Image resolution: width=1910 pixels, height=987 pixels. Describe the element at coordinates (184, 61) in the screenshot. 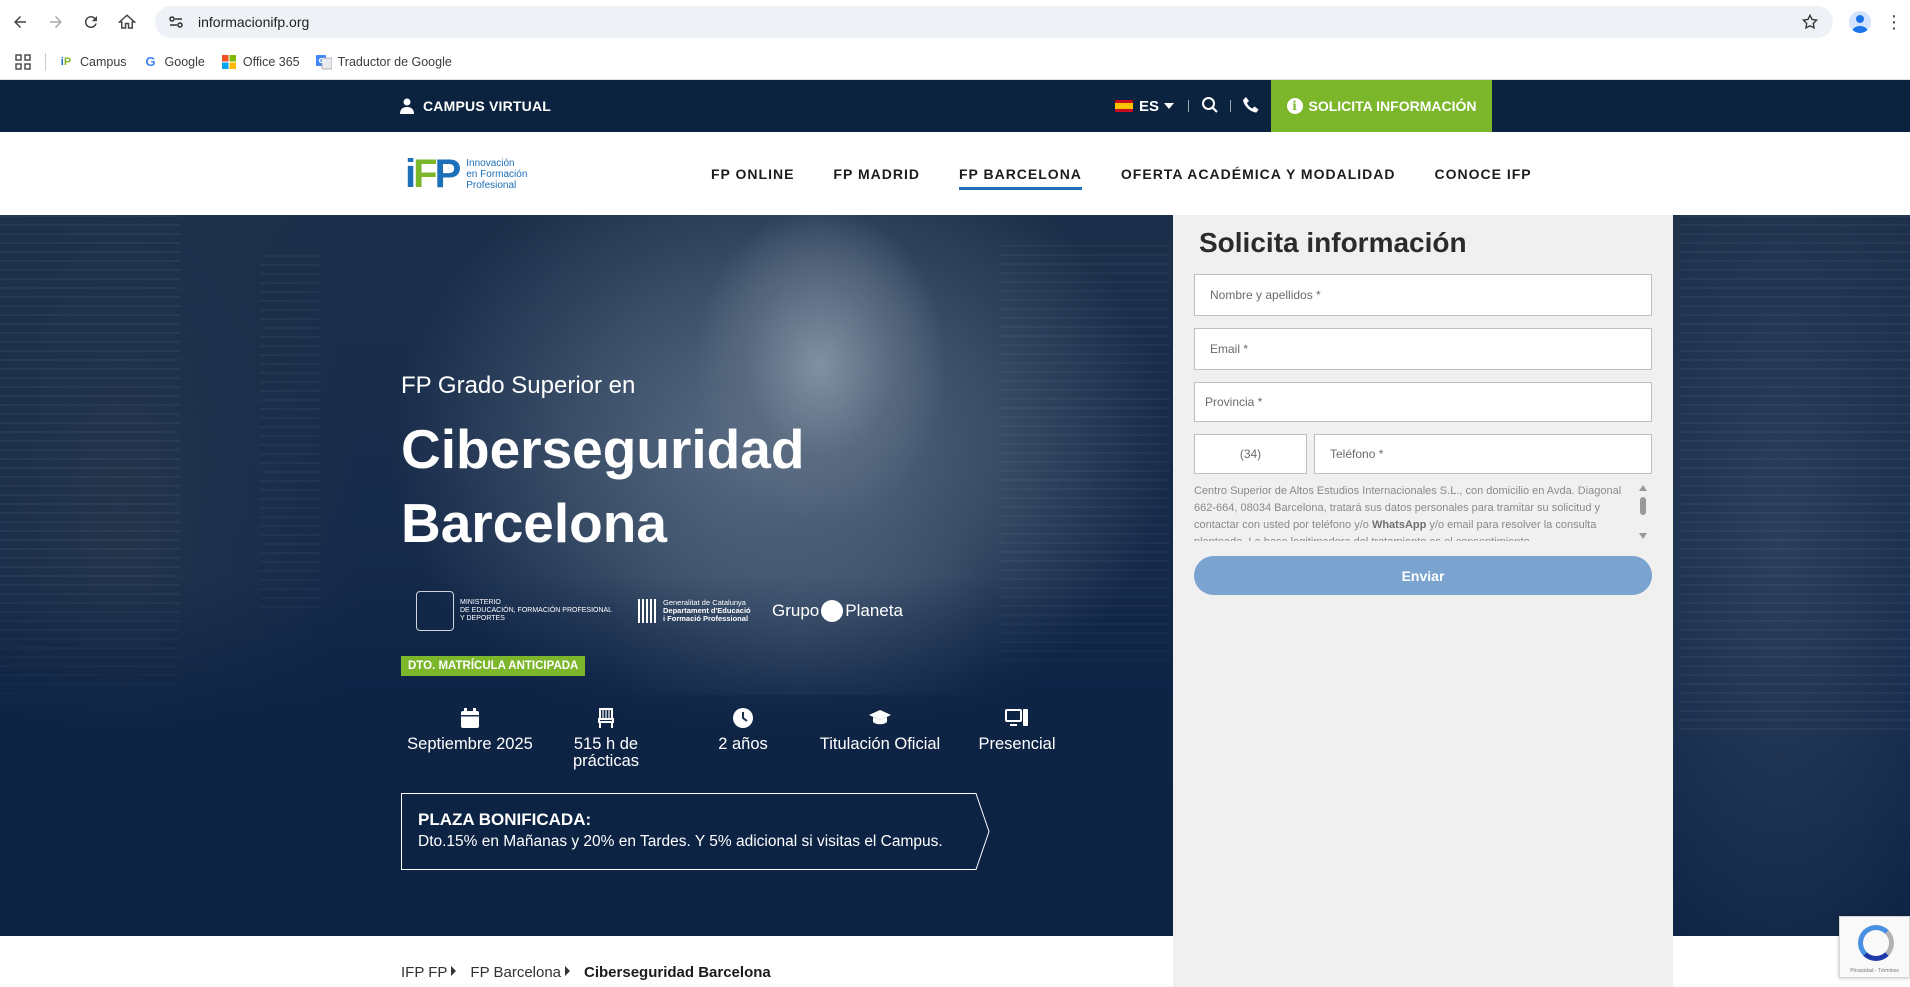

I see `bookmark-label: Google` at that location.